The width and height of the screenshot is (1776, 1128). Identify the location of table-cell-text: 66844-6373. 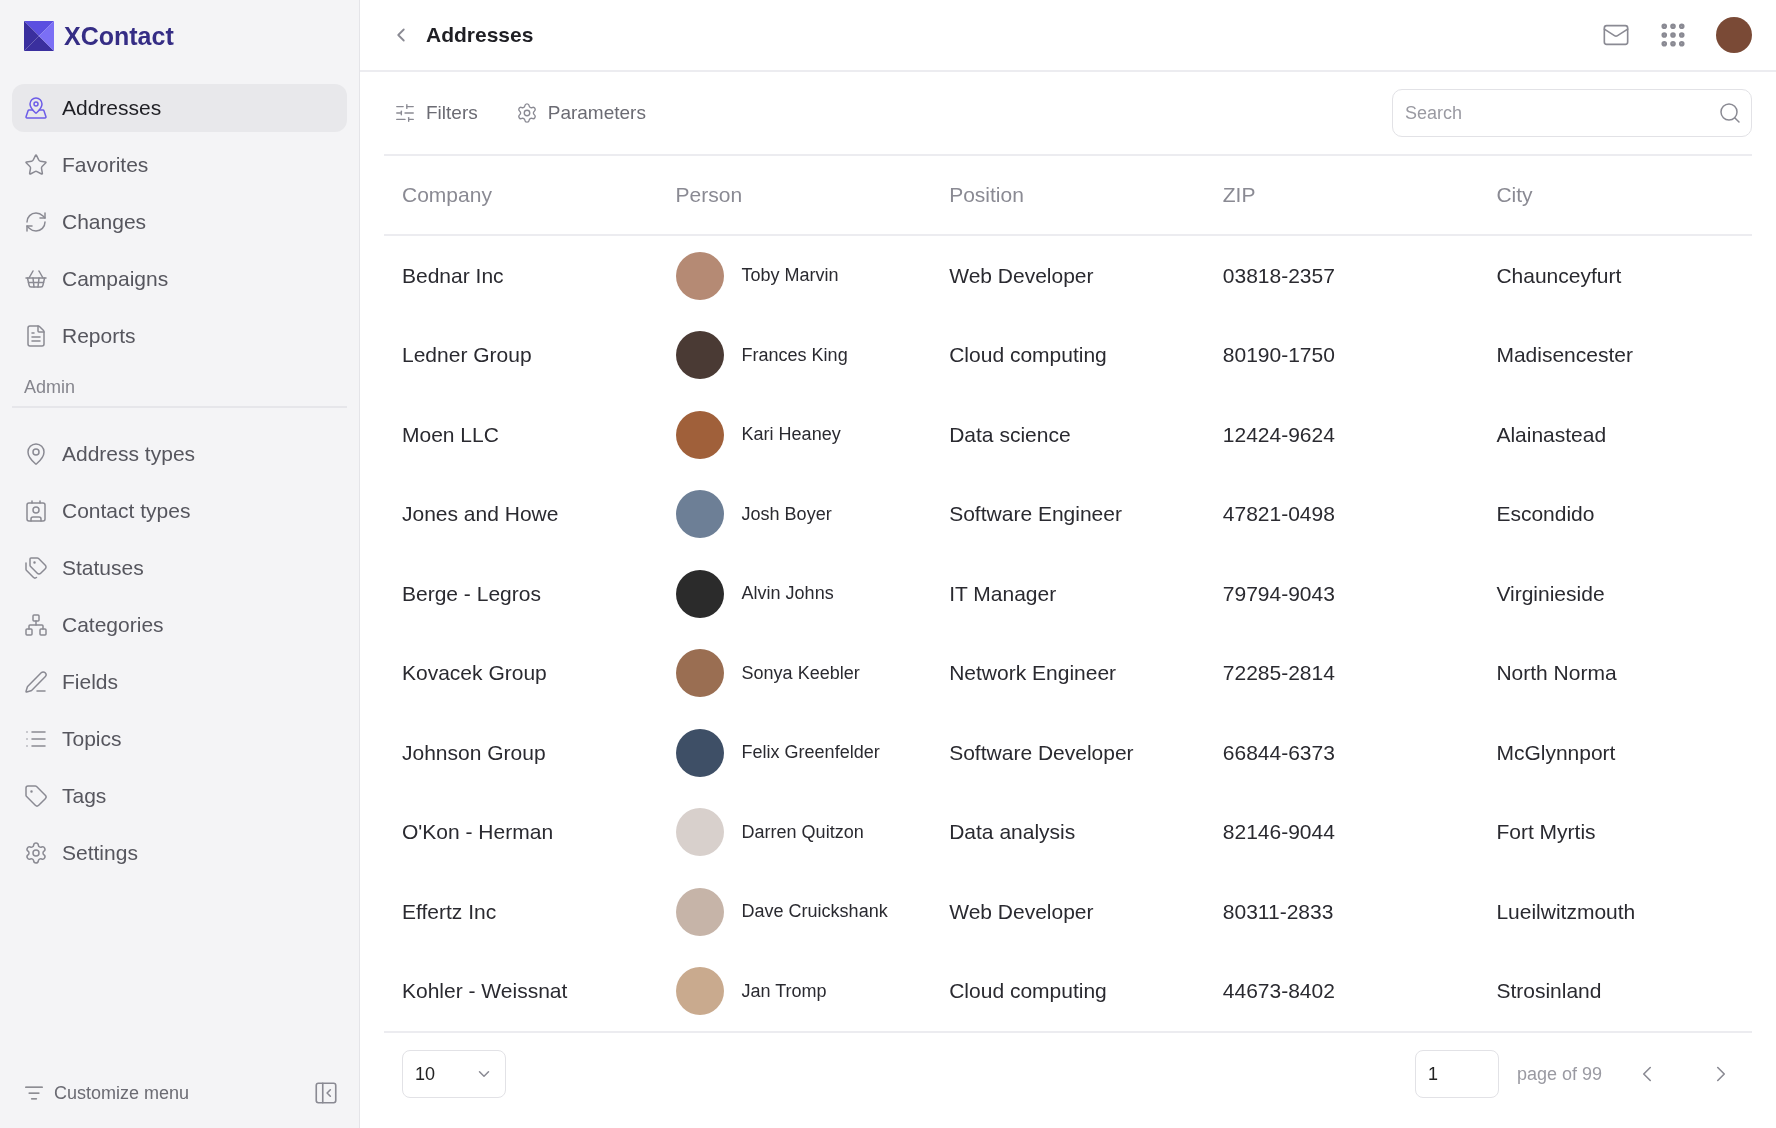
(1278, 752).